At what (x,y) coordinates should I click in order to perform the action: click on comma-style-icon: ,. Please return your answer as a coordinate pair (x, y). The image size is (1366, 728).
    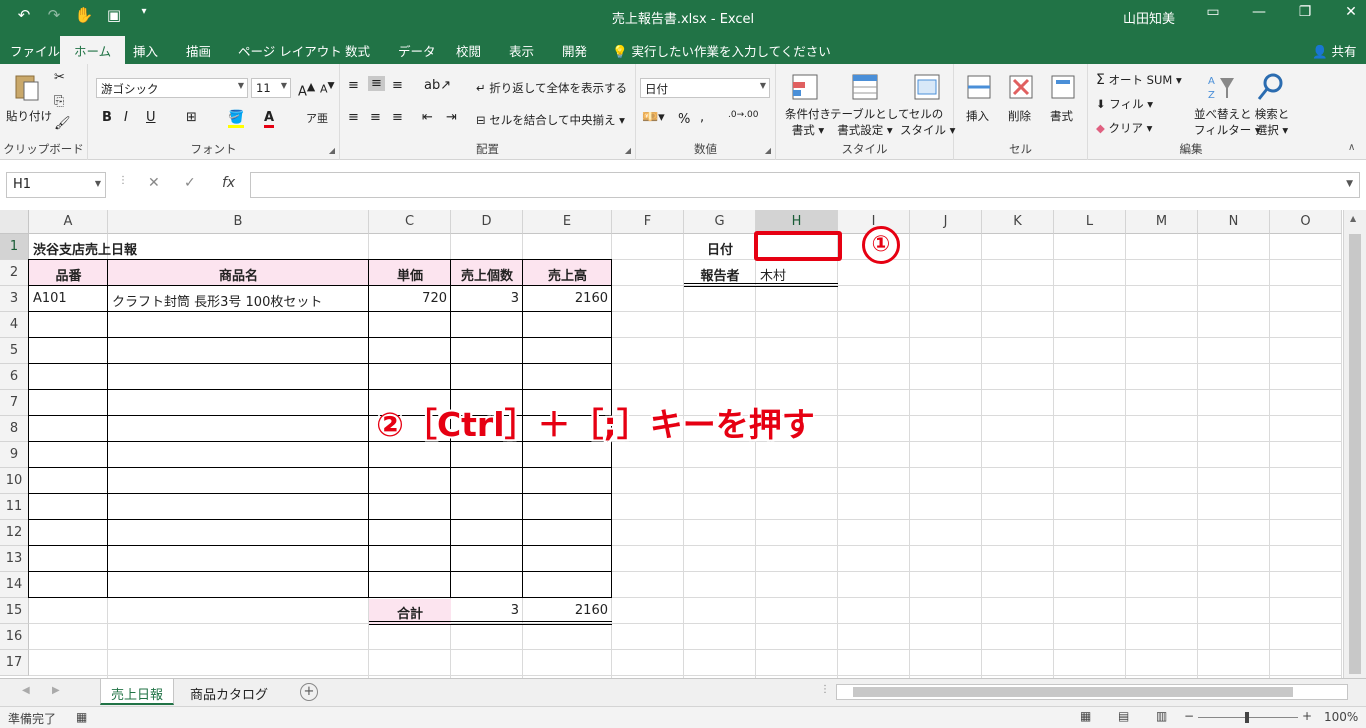
    Looking at the image, I should click on (702, 117).